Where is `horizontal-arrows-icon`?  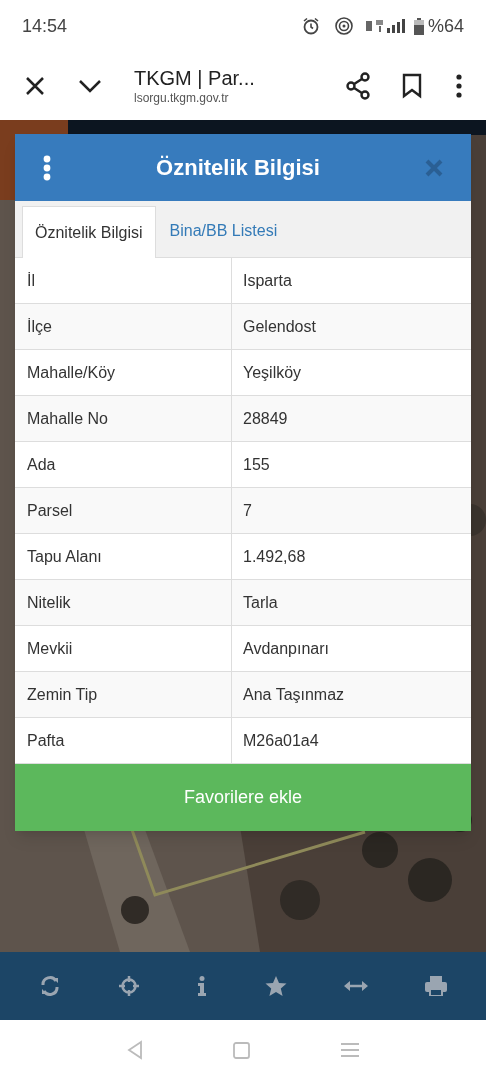 horizontal-arrows-icon is located at coordinates (355, 986).